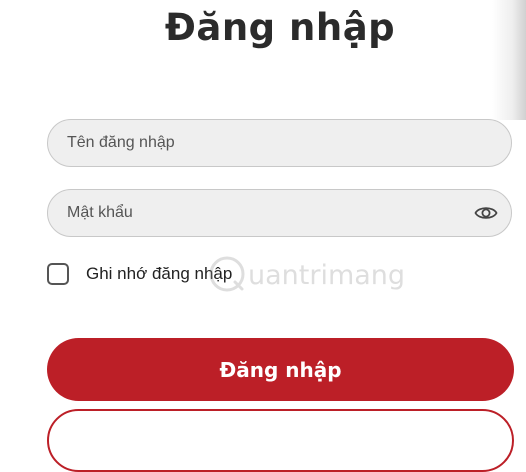 The height and width of the screenshot is (472, 526). I want to click on username-input, so click(267, 143).